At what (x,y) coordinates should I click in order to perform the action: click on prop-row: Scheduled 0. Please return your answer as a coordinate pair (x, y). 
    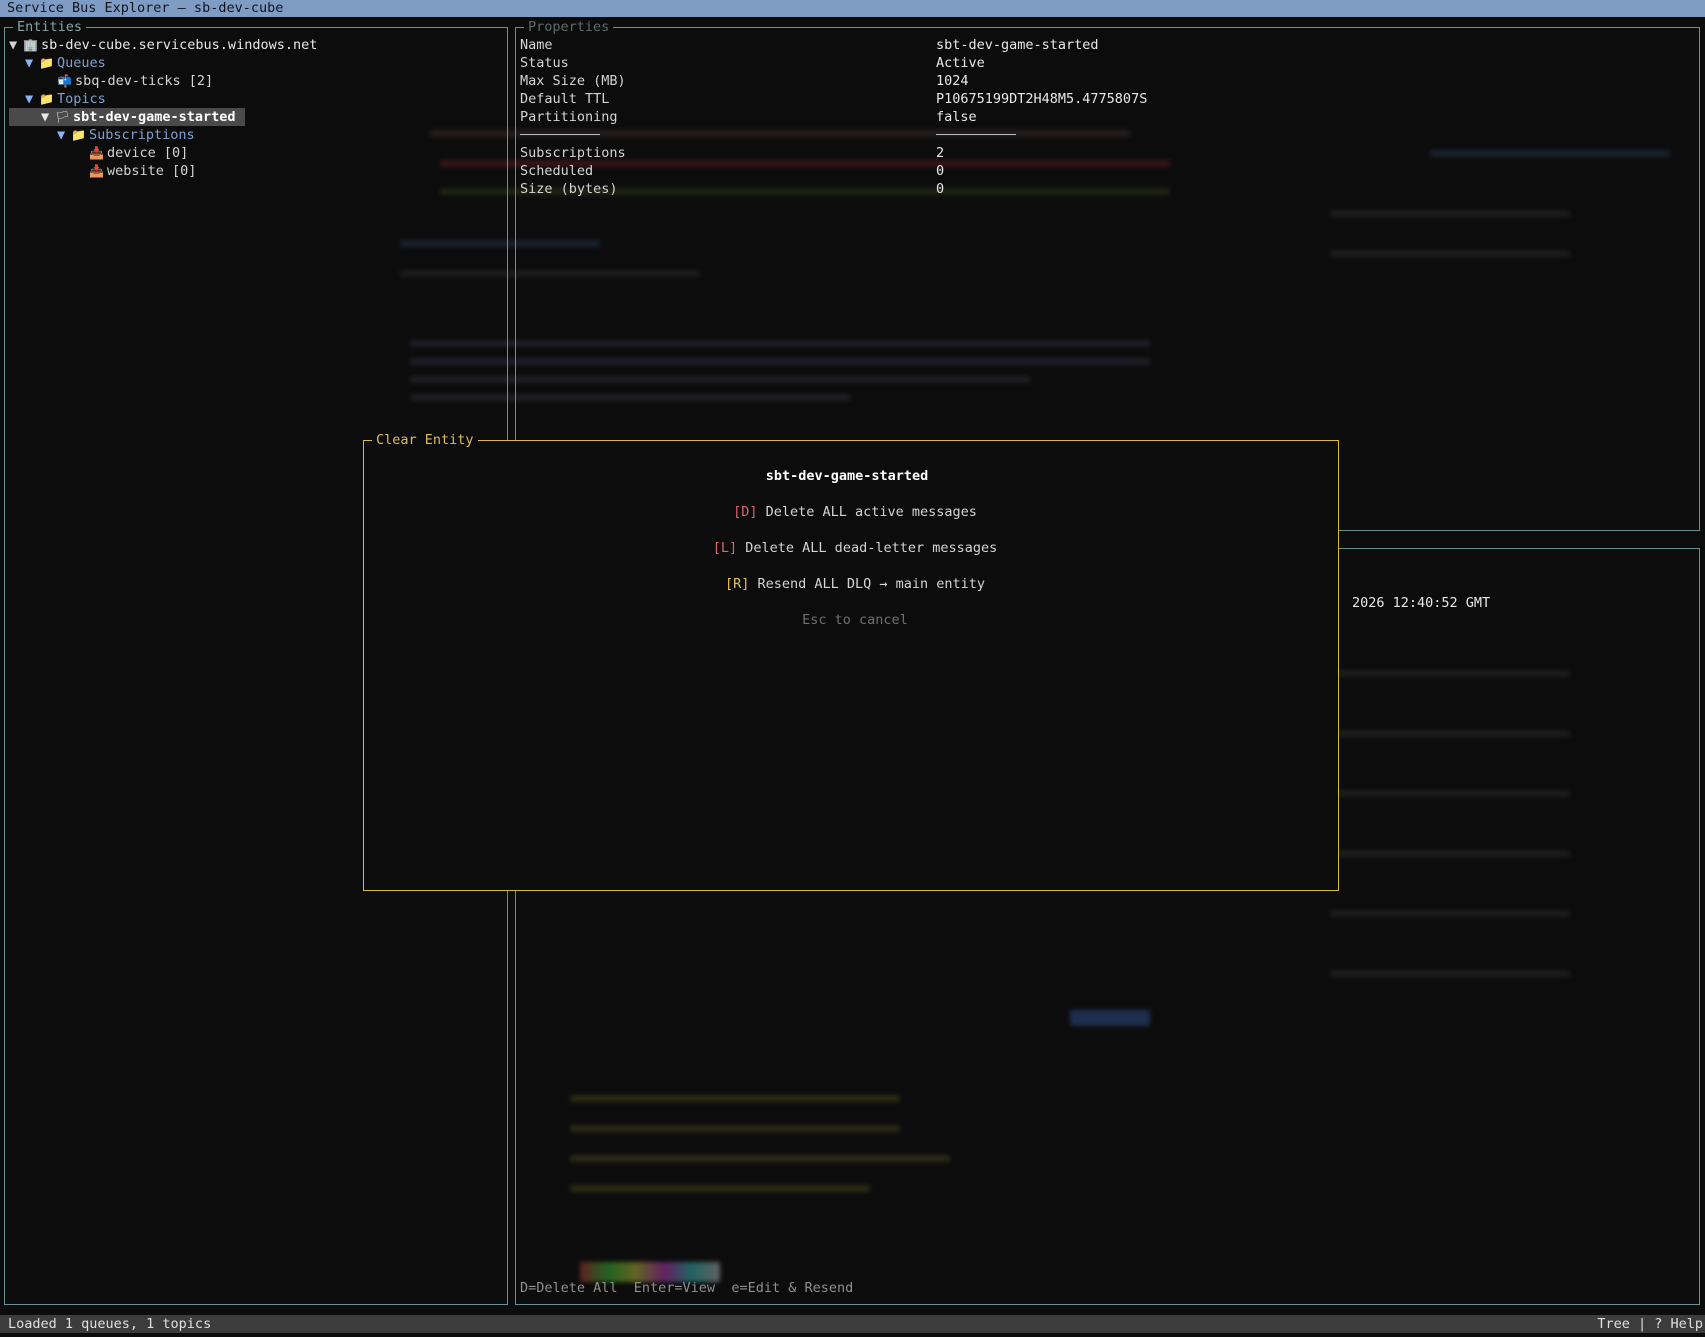
    Looking at the image, I should click on (870, 171).